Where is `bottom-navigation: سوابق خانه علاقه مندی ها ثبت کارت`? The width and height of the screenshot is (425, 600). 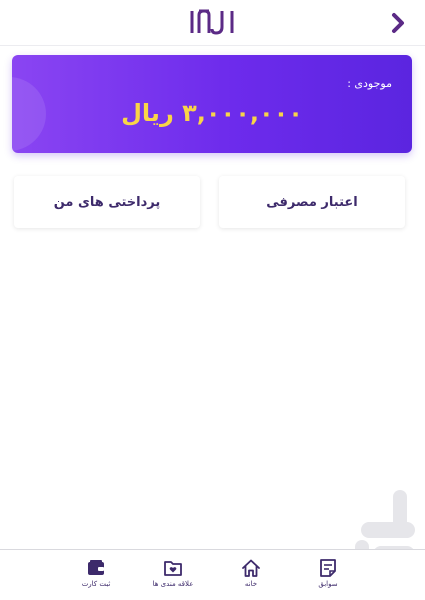
bottom-navigation: سوابق خانه علاقه مندی ها ثبت کارت is located at coordinates (212, 574).